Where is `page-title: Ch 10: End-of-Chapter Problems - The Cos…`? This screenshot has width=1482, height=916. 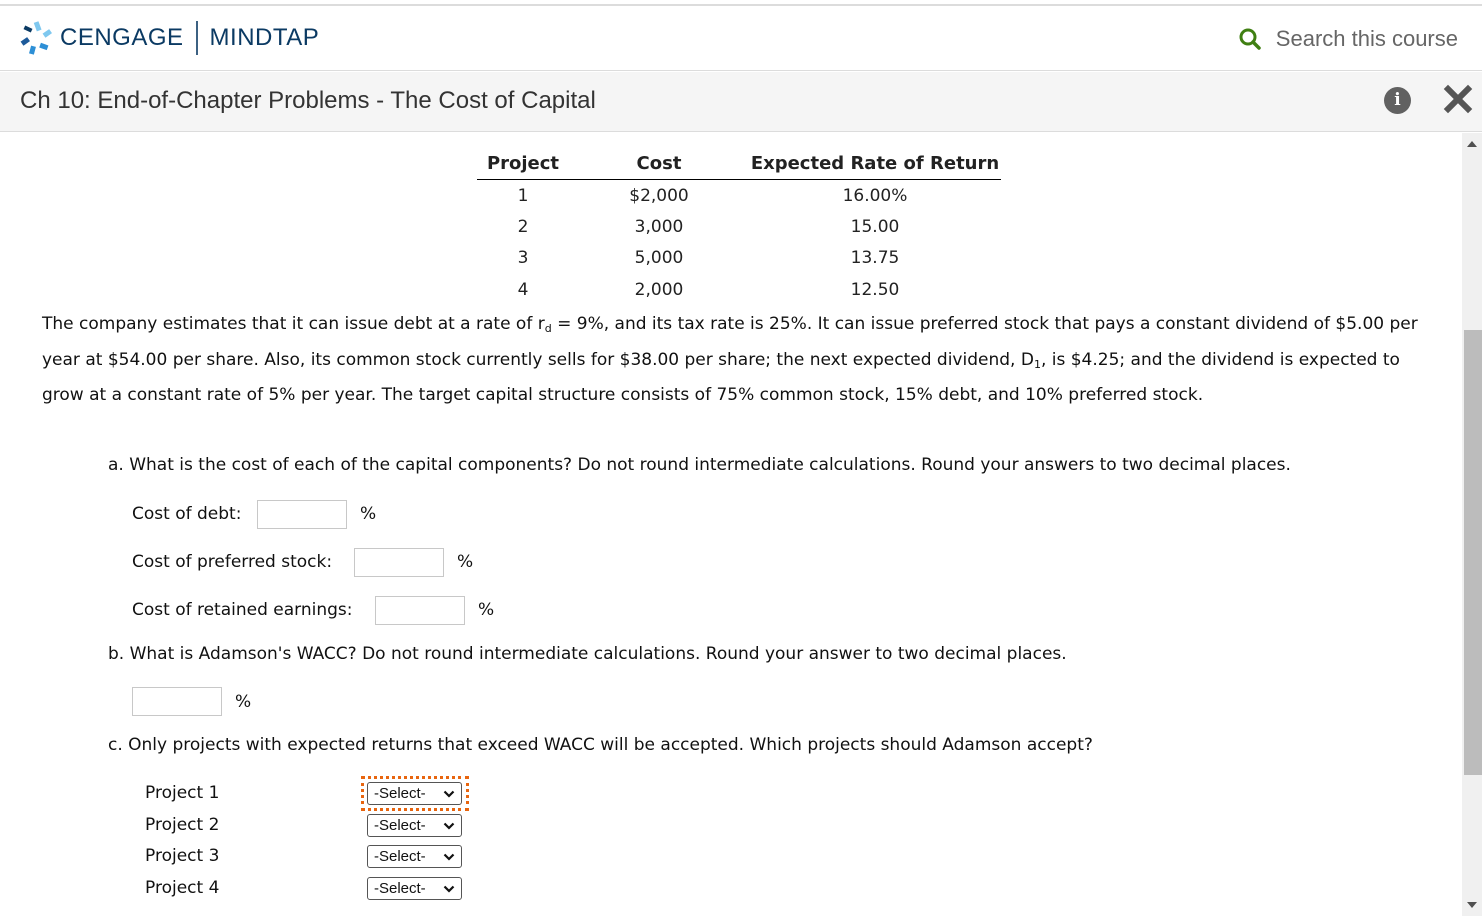
page-title: Ch 10: End-of-Chapter Problems - The Cos… is located at coordinates (308, 100).